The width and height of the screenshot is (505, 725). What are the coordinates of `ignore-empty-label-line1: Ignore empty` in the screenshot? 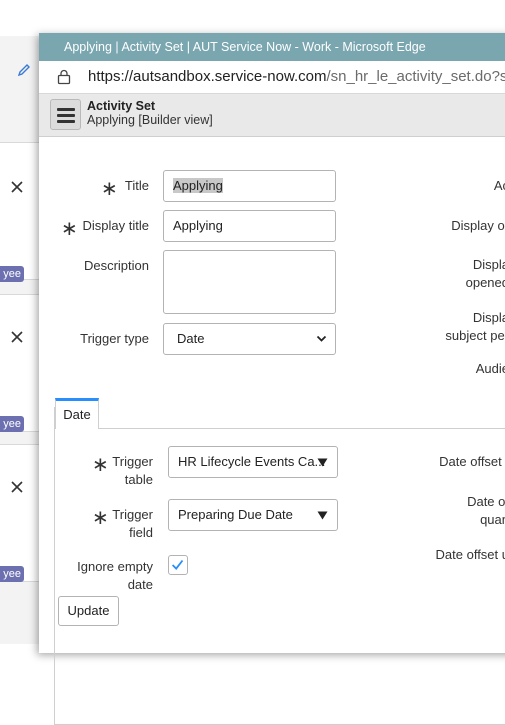 It's located at (115, 566).